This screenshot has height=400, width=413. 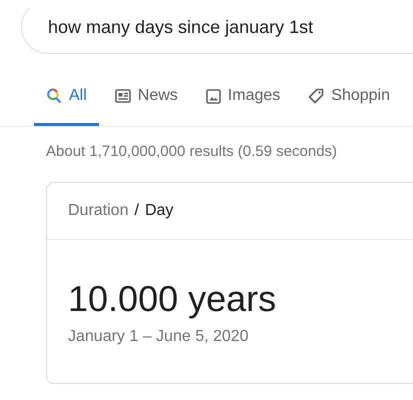 I want to click on breadcrumb-item: Duration, so click(x=98, y=211).